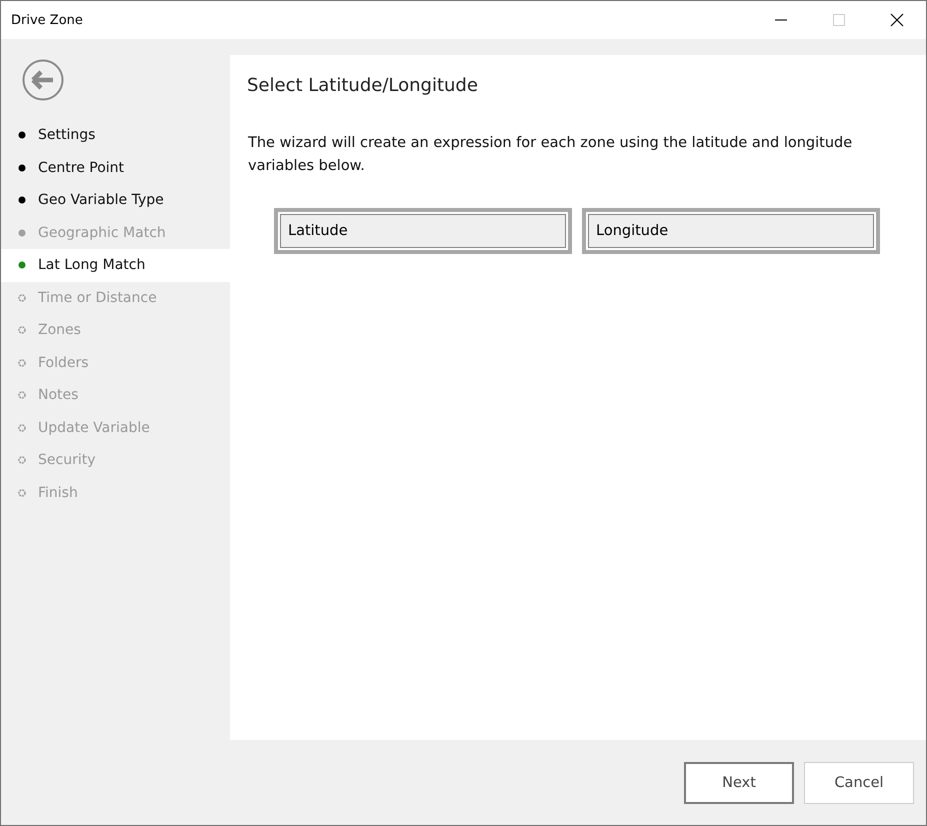 This screenshot has height=826, width=927. Describe the element at coordinates (897, 20) in the screenshot. I see `close-icon` at that location.